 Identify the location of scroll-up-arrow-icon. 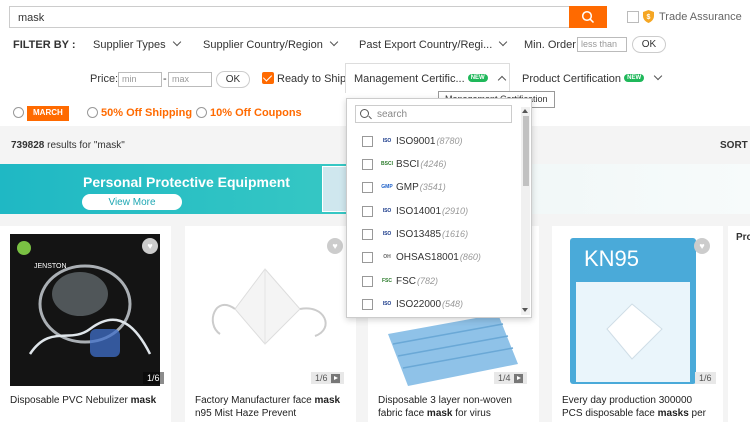
(525, 111).